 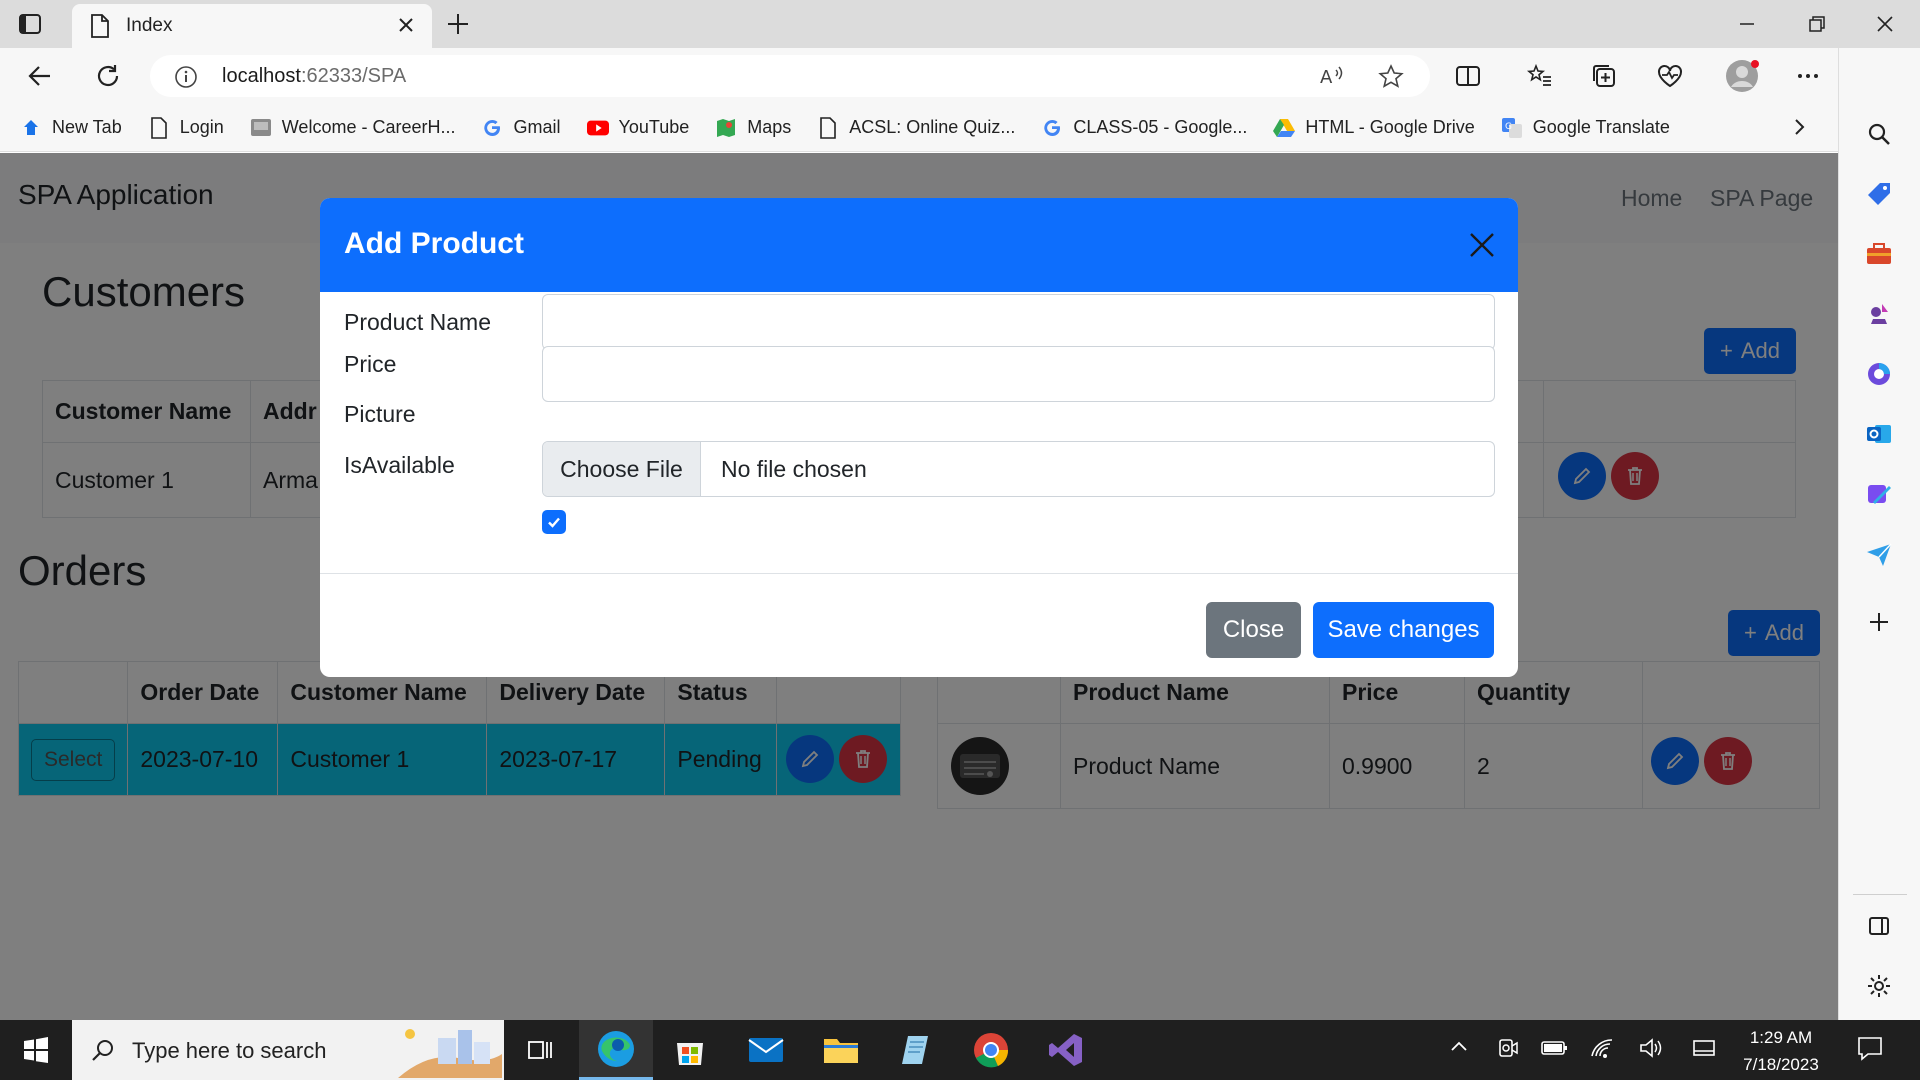 I want to click on system-clock: 1:29 AM 7/18/2023, so click(x=1781, y=1051).